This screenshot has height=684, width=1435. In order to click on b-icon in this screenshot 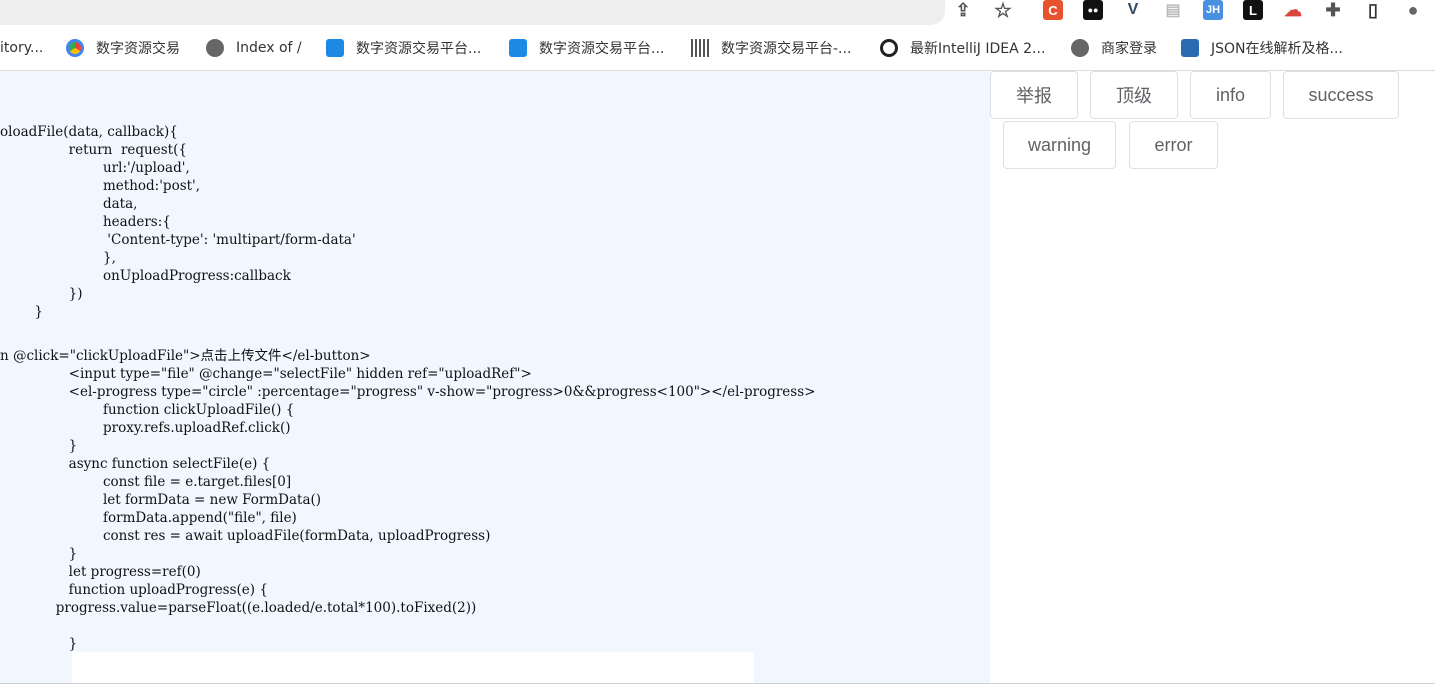, I will do `click(889, 48)`.